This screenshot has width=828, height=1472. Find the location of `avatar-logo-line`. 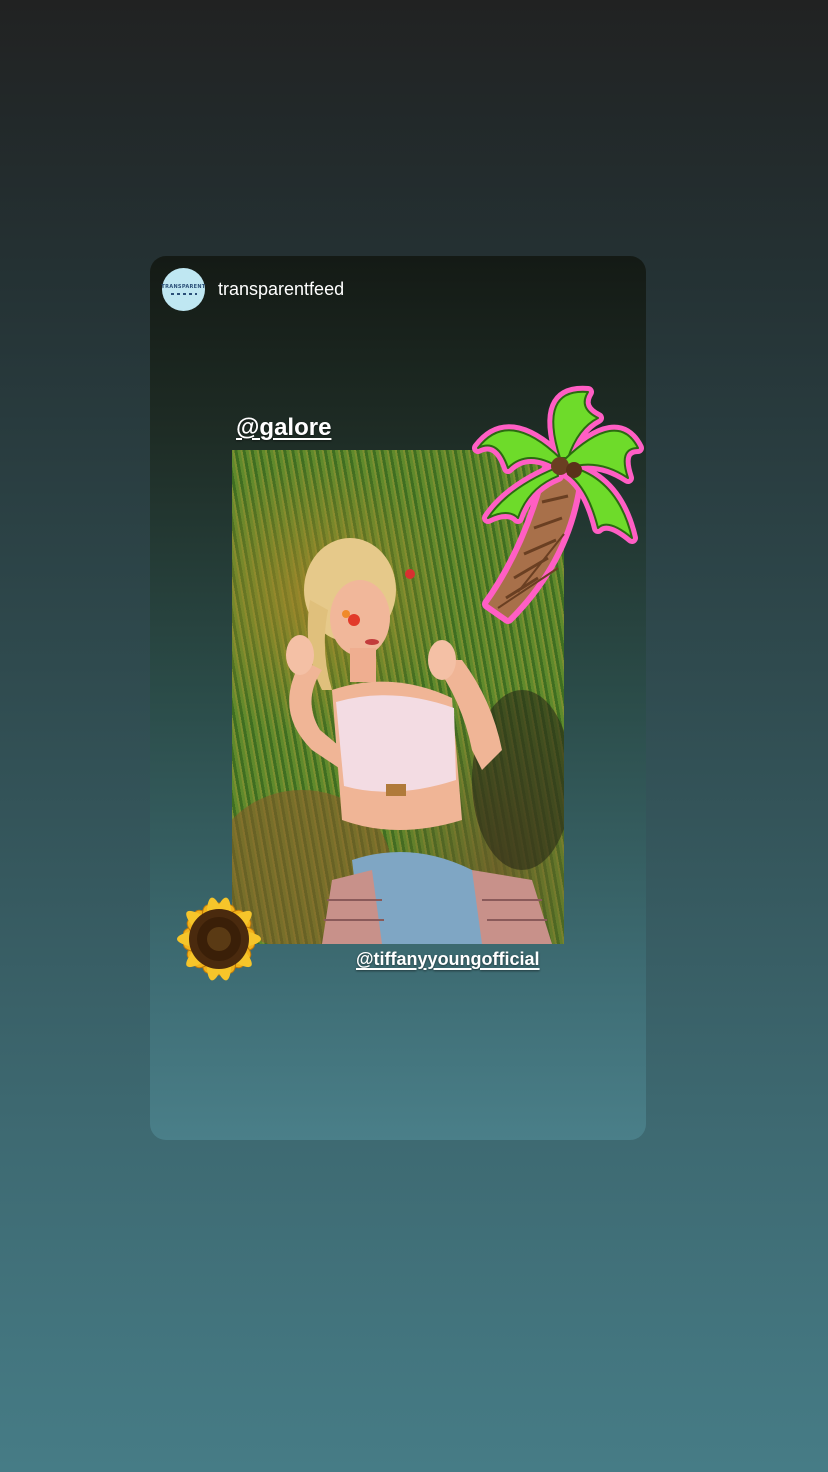

avatar-logo-line is located at coordinates (183, 294).